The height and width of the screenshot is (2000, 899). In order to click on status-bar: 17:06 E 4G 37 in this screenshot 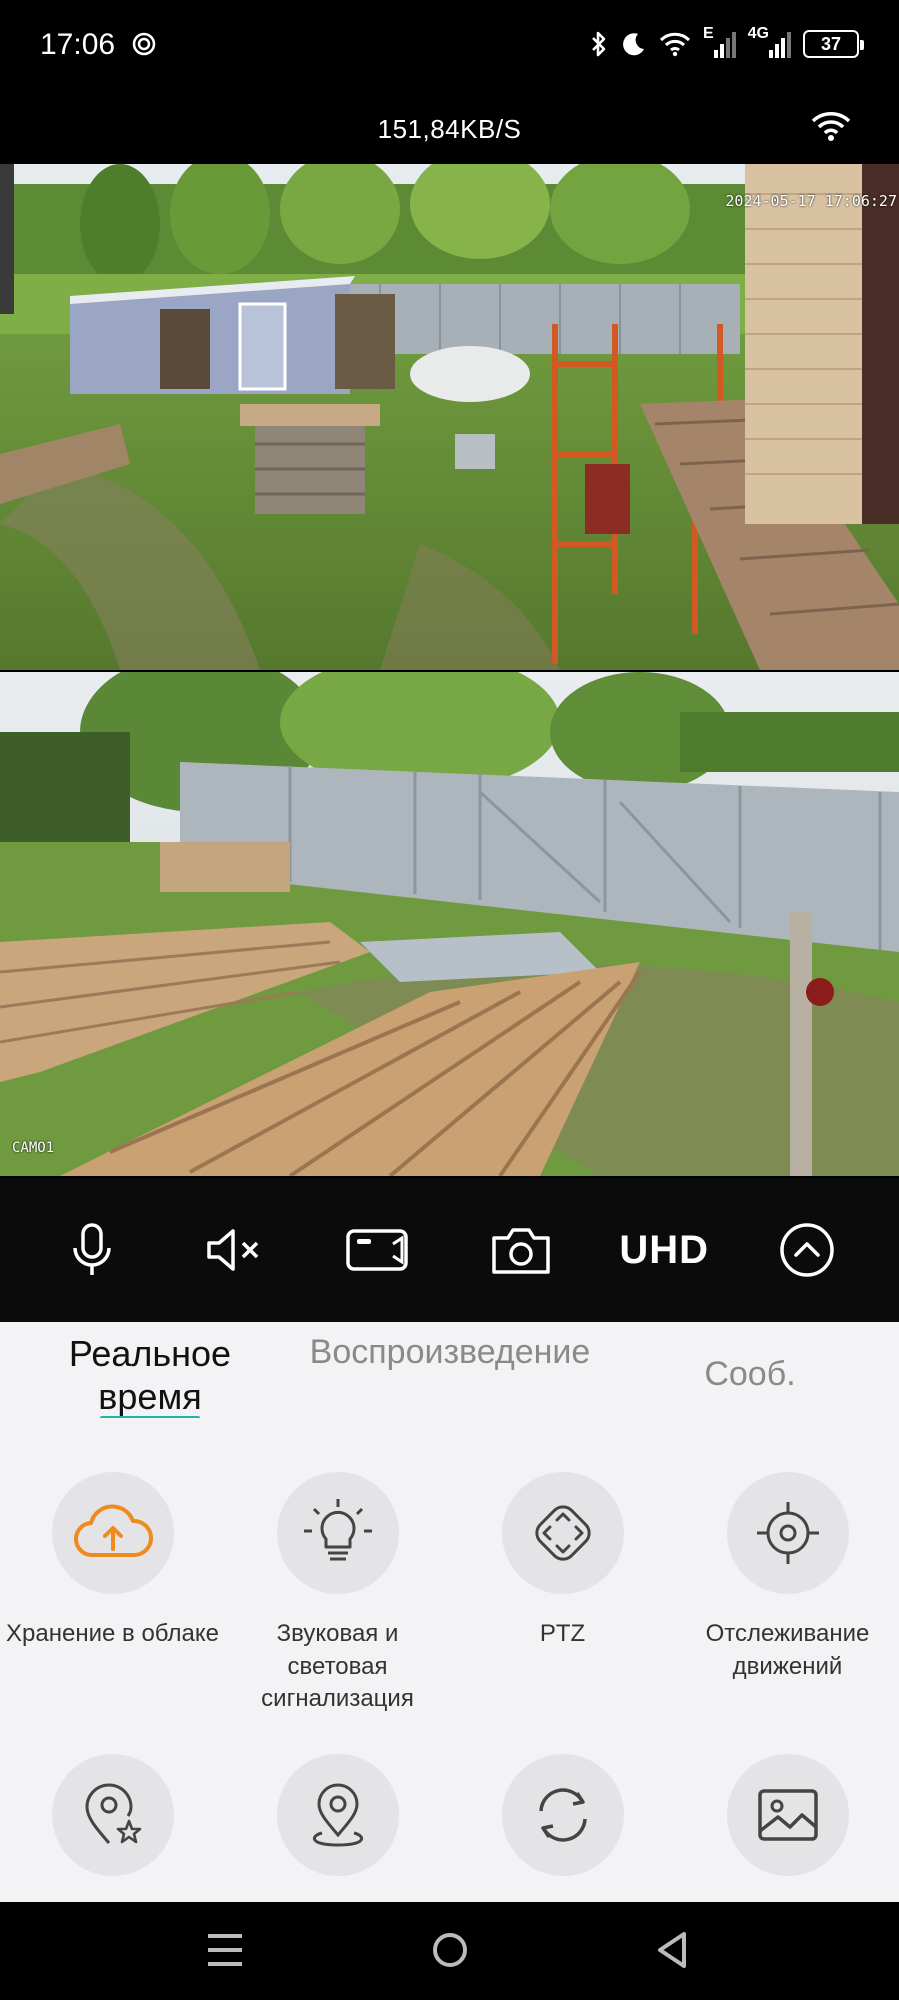, I will do `click(449, 46)`.